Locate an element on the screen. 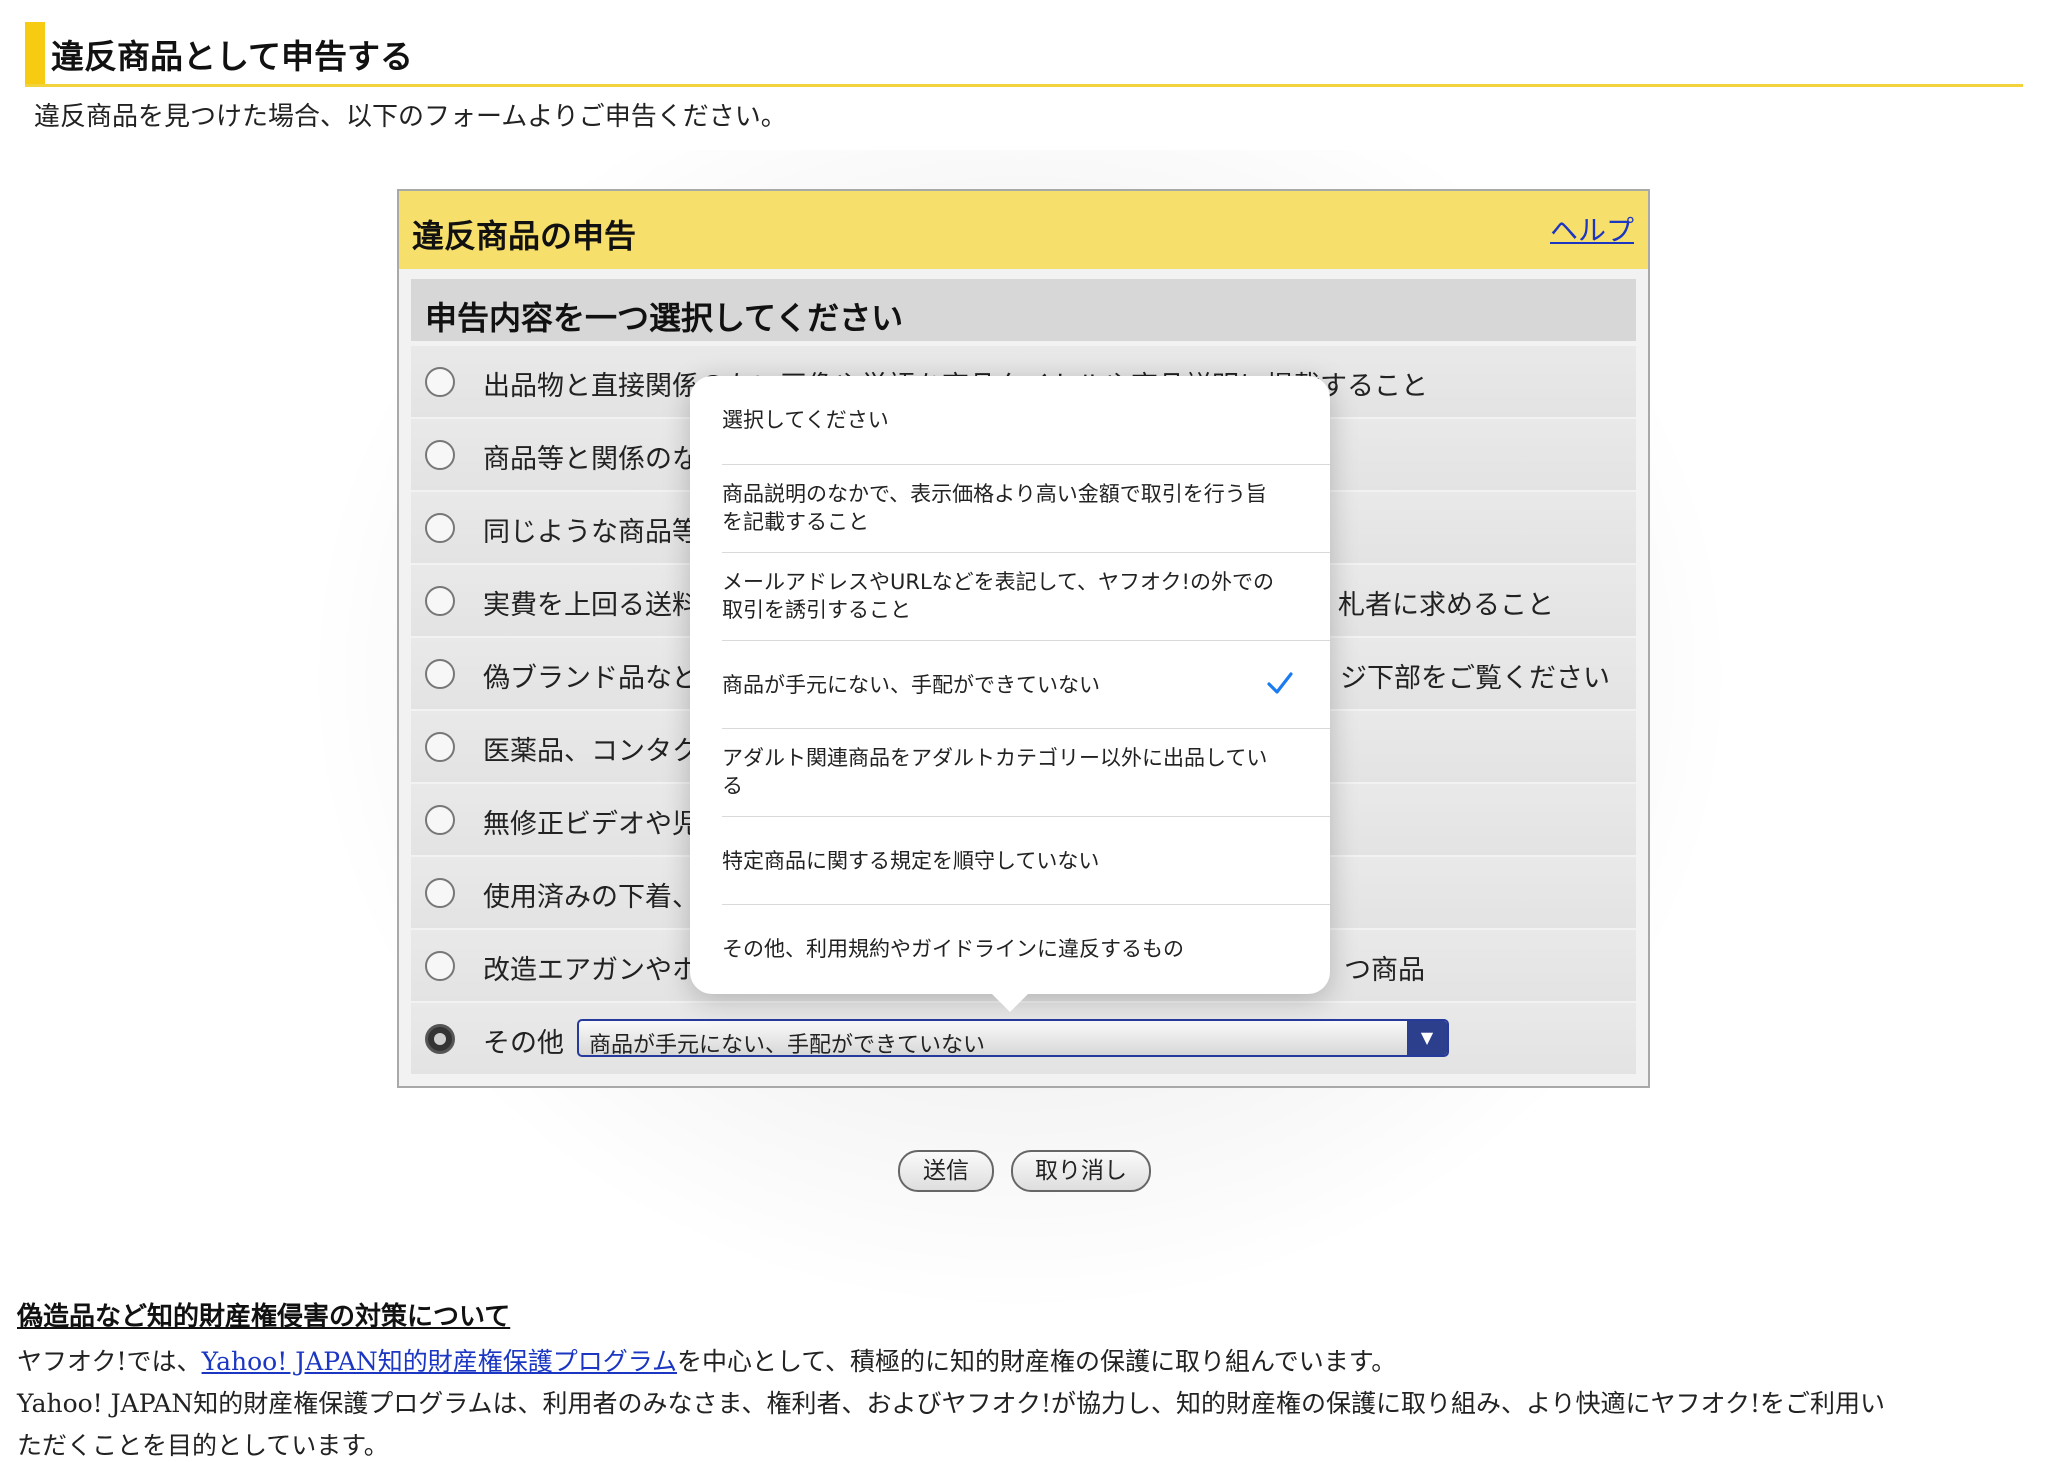 This screenshot has height=1462, width=2048. popover-option-label: その他、利用規約やガイドラインに違反するもの is located at coordinates (953, 949).